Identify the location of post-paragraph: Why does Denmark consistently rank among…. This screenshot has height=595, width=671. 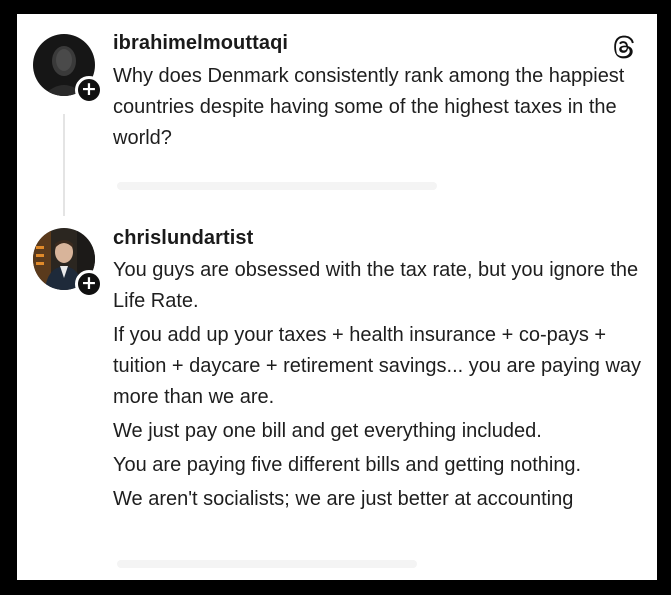
(369, 107).